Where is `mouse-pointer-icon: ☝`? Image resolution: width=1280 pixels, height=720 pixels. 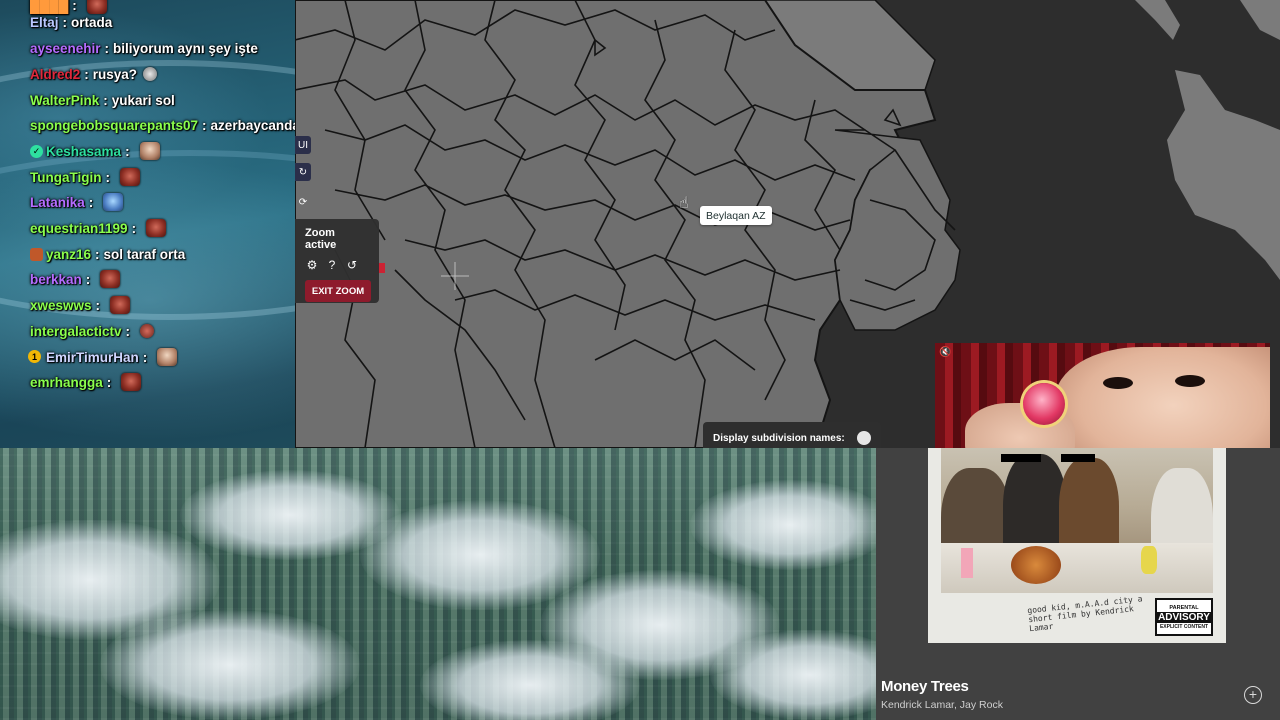 mouse-pointer-icon: ☝ is located at coordinates (684, 203).